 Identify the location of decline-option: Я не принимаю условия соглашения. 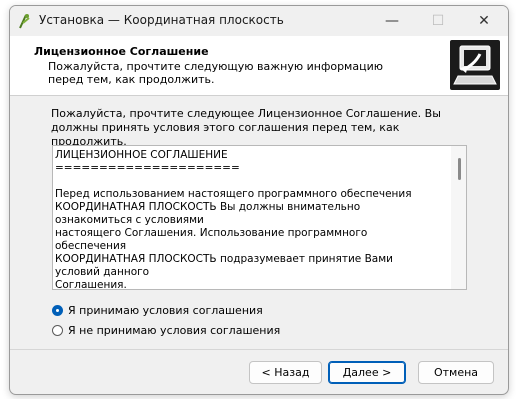
(166, 330).